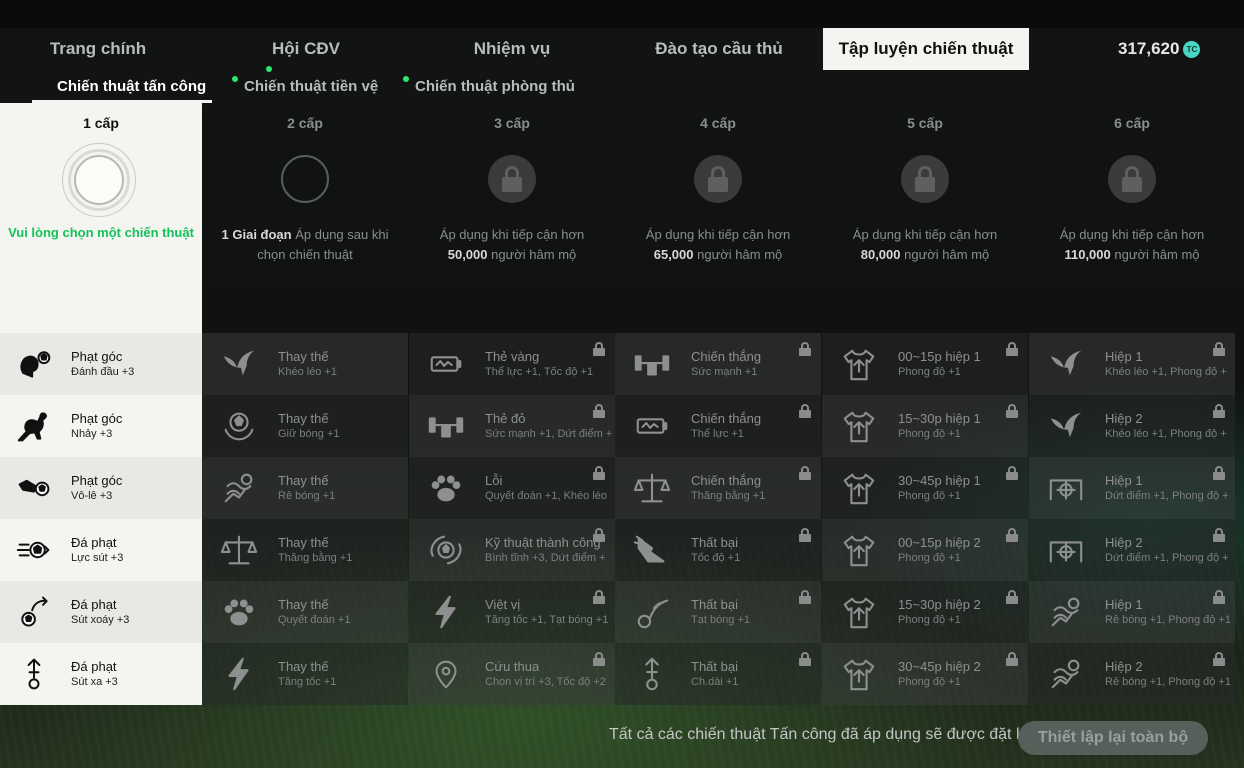 The height and width of the screenshot is (768, 1244). I want to click on location-pin-icon, so click(446, 674).